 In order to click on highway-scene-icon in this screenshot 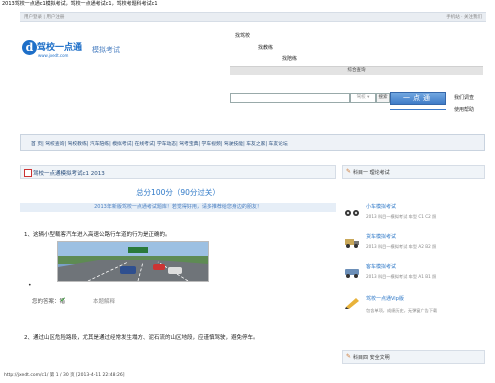, I will do `click(133, 261)`.